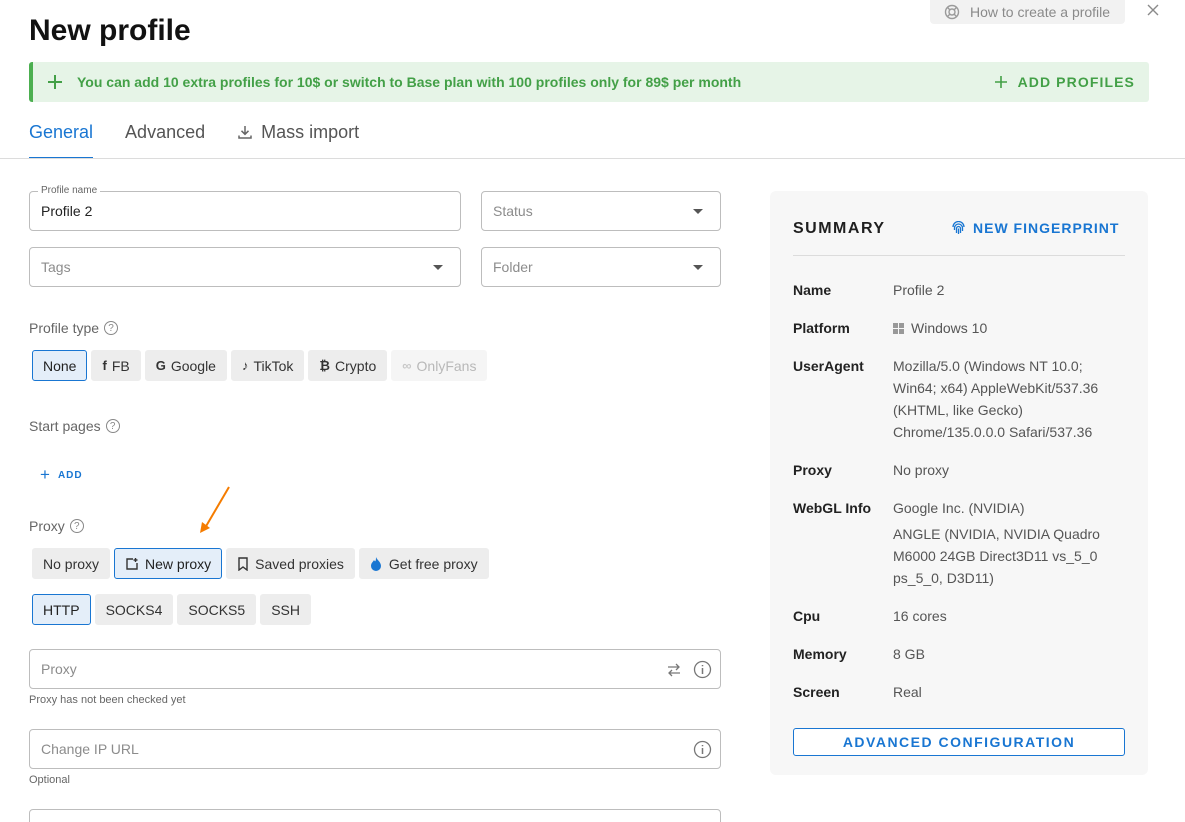 The image size is (1185, 822). What do you see at coordinates (69, 190) in the screenshot?
I see `profile-name-label: Profile name` at bounding box center [69, 190].